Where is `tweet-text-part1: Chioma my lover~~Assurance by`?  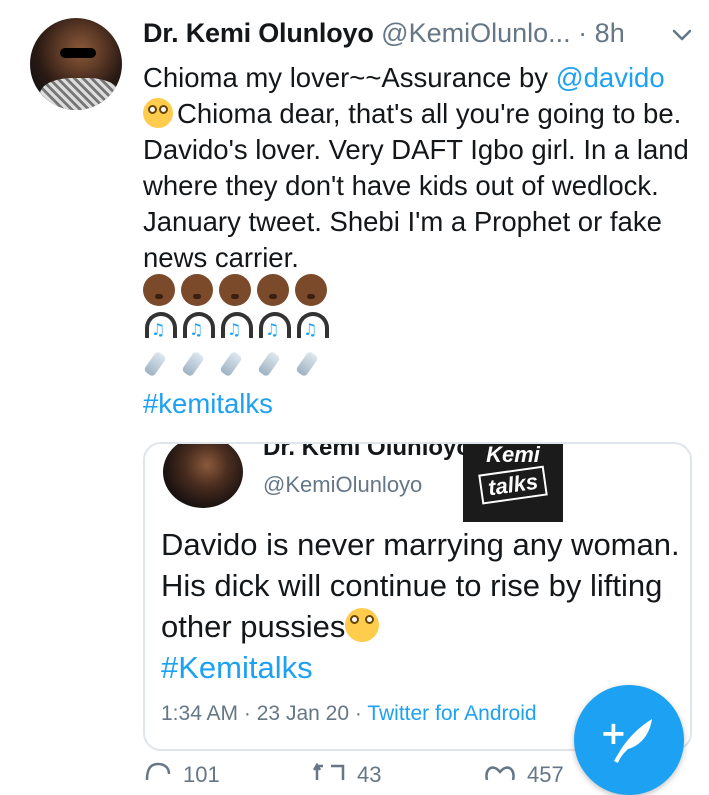
tweet-text-part1: Chioma my lover~~Assurance by is located at coordinates (349, 77).